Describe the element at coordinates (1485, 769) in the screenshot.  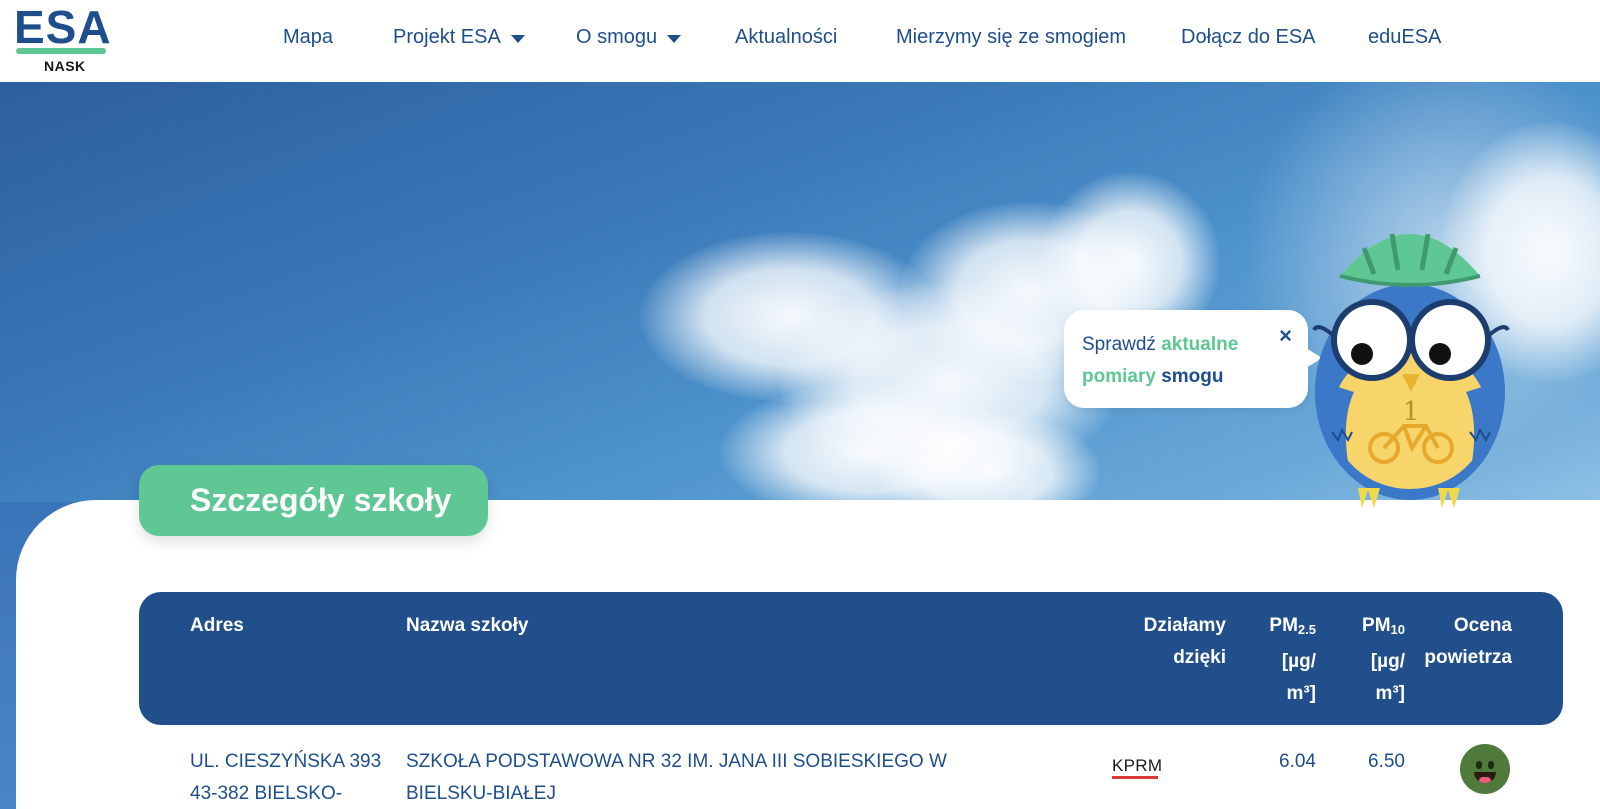
I see `smiling-face-good-air-icon` at that location.